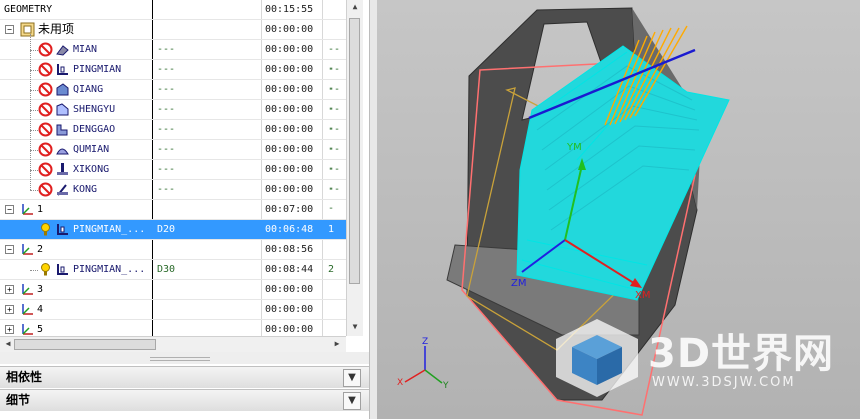  Describe the element at coordinates (62, 151) in the screenshot. I see `contour-surface-icon` at that location.